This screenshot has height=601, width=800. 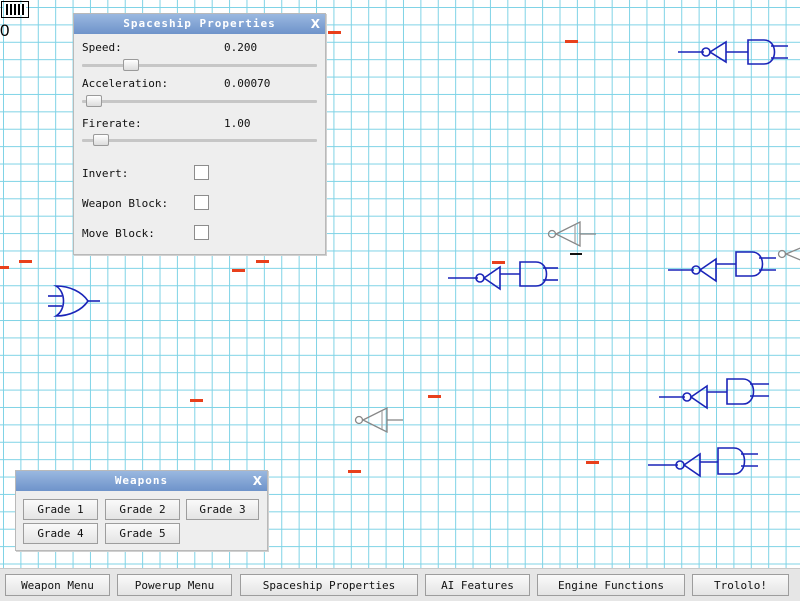 I want to click on weapon-block-checkbox, so click(x=201, y=202).